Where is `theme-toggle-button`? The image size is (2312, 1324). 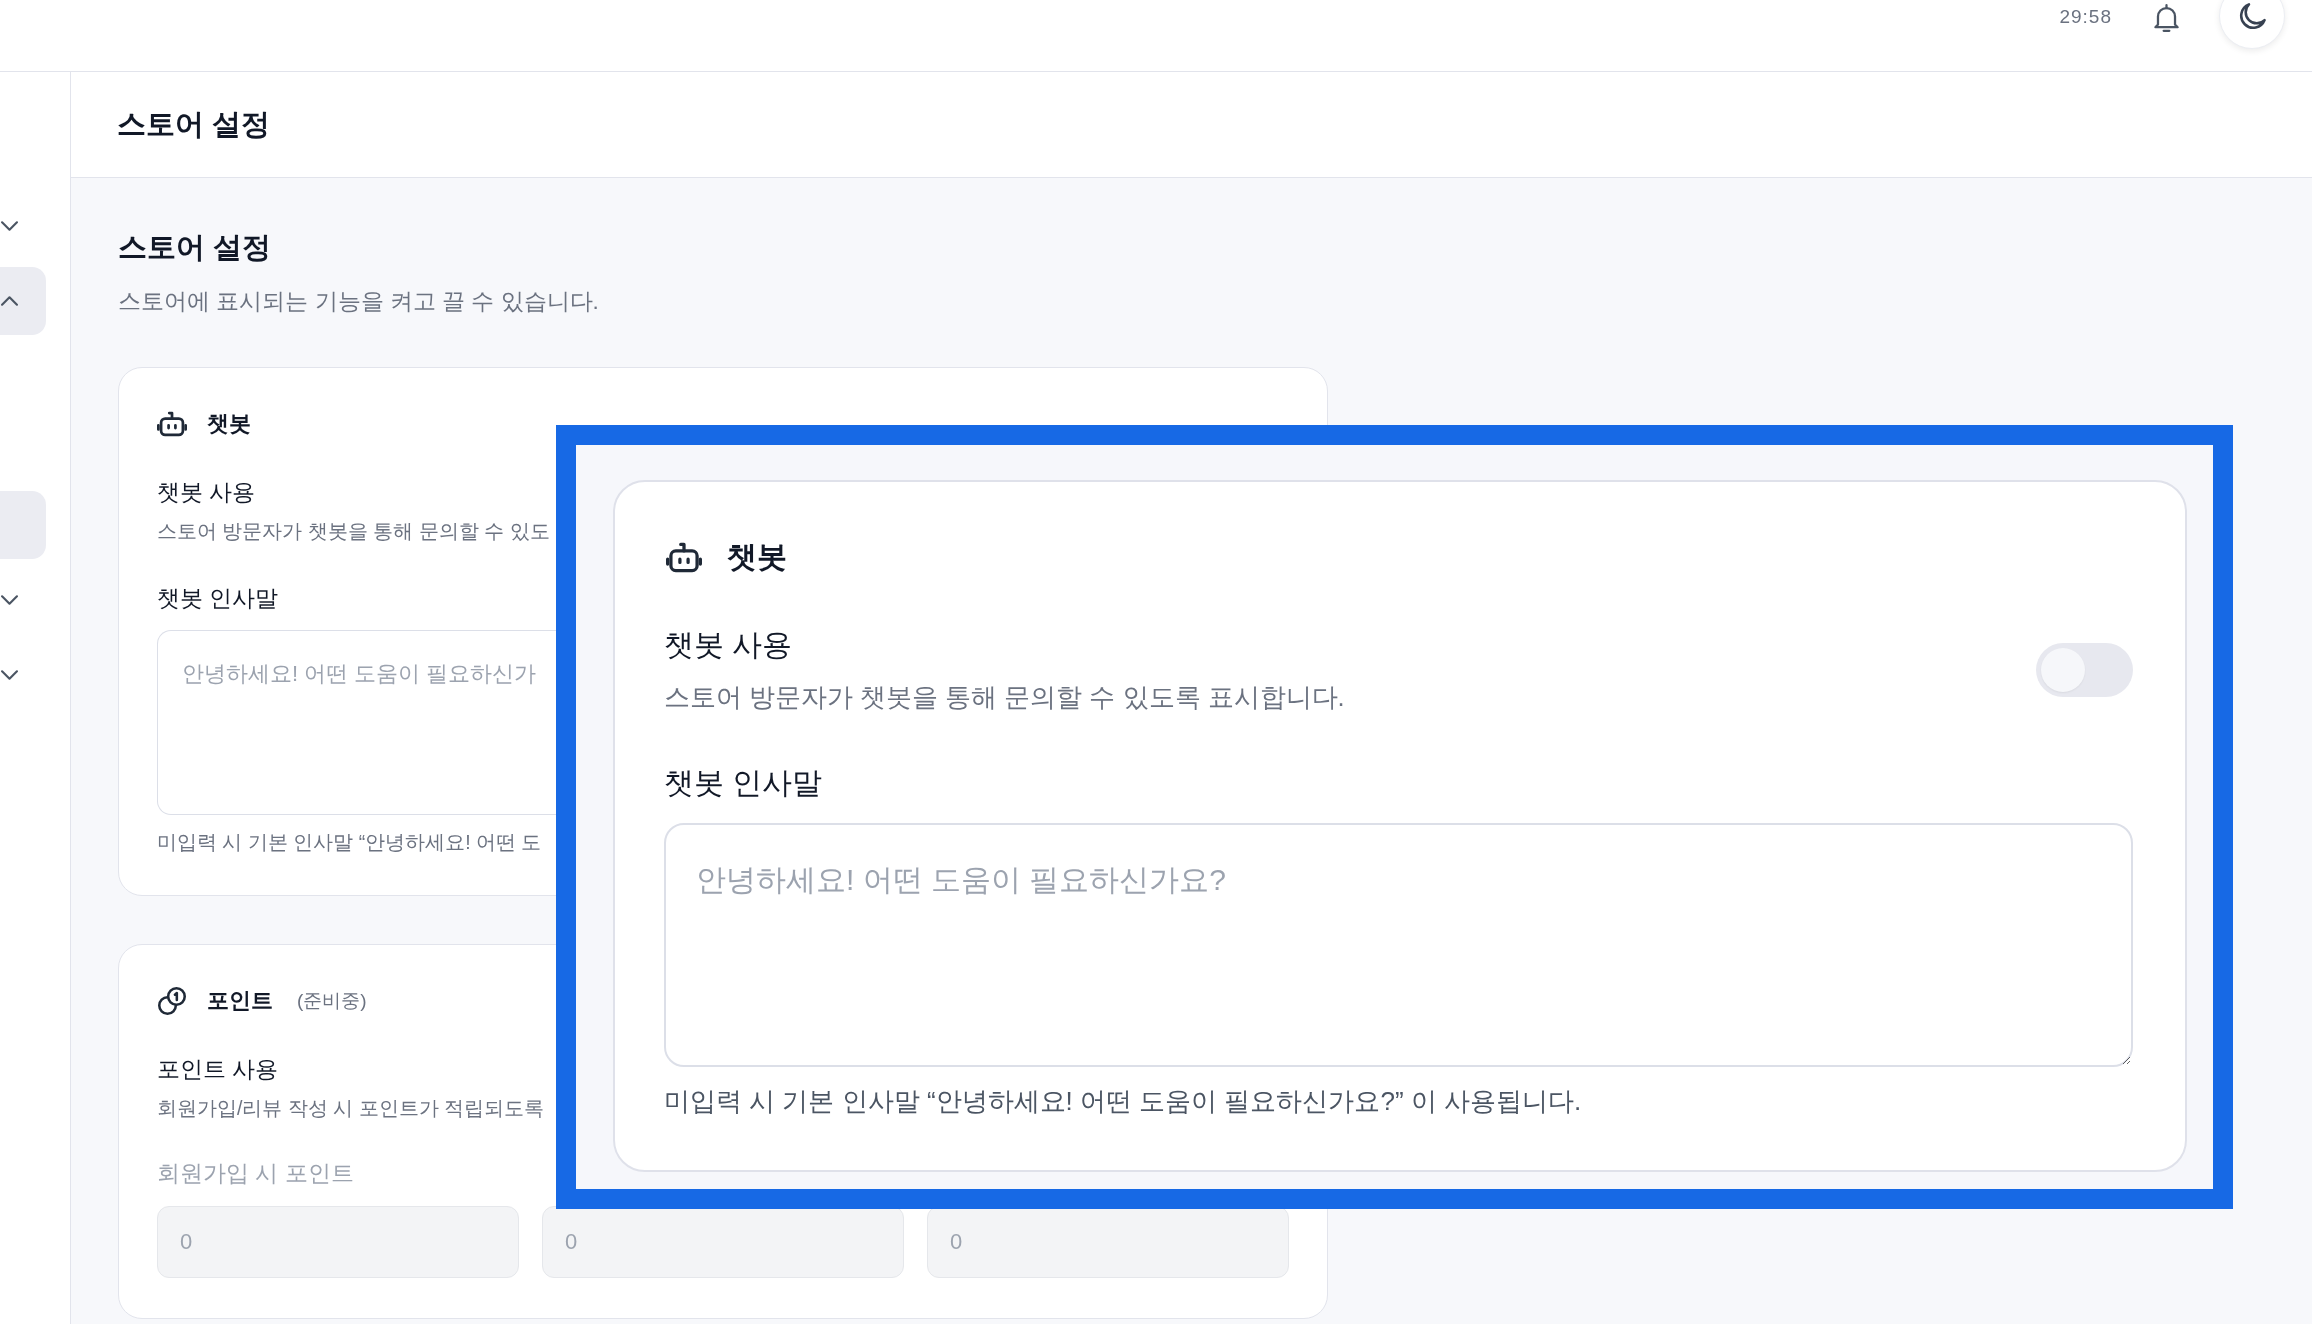 theme-toggle-button is located at coordinates (2252, 24).